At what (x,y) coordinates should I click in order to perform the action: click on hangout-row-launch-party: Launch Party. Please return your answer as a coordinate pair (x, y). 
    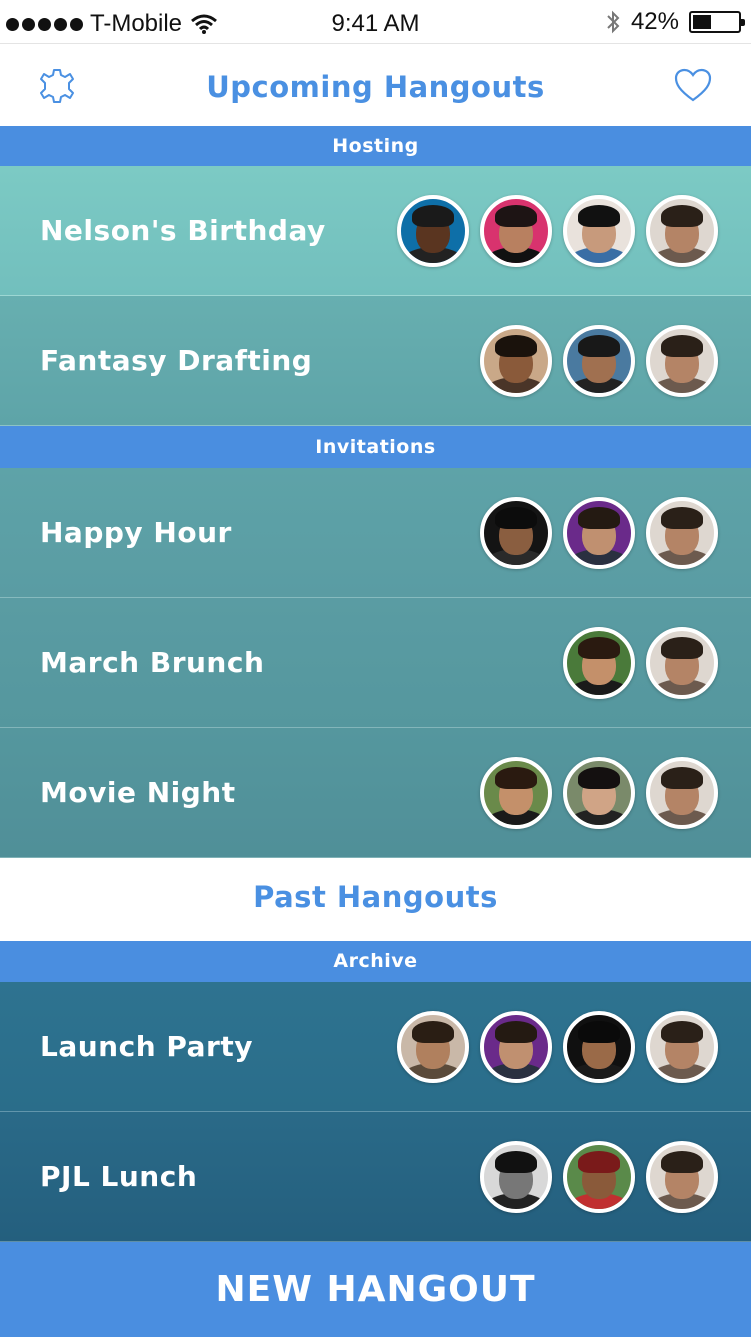
    Looking at the image, I should click on (375, 1047).